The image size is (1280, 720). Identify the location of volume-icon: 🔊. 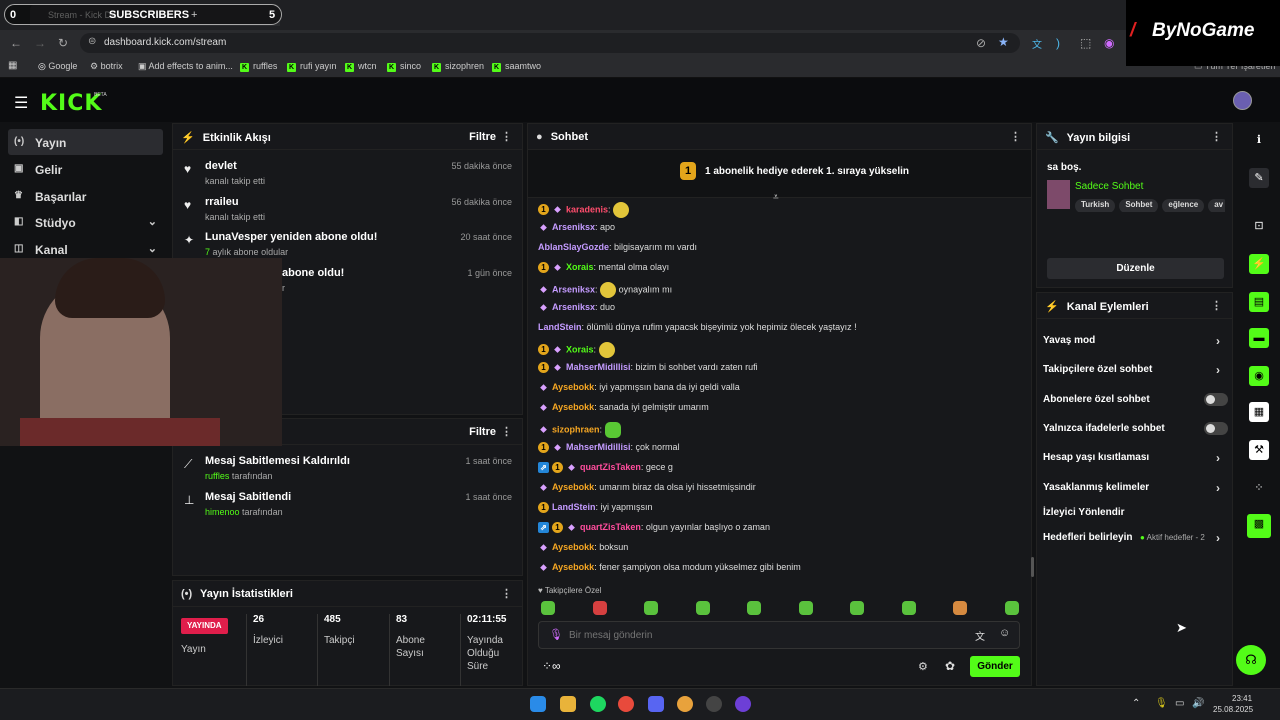
(1198, 703).